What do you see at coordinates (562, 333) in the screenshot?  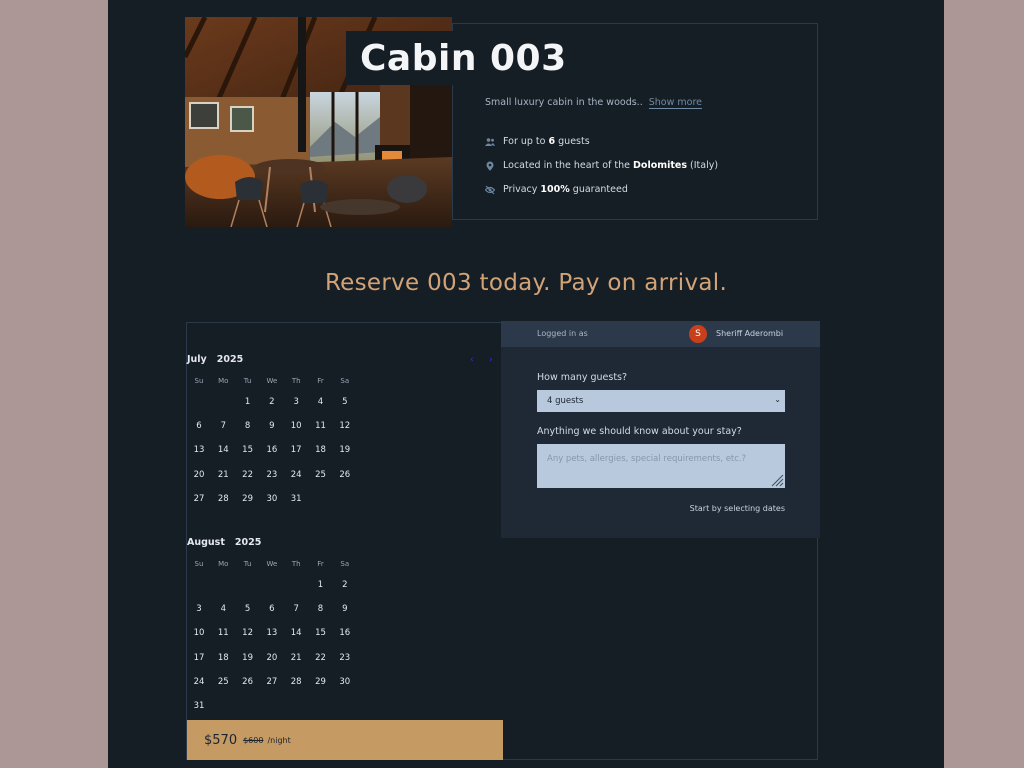 I see `logged-in-label: Logged in as` at bounding box center [562, 333].